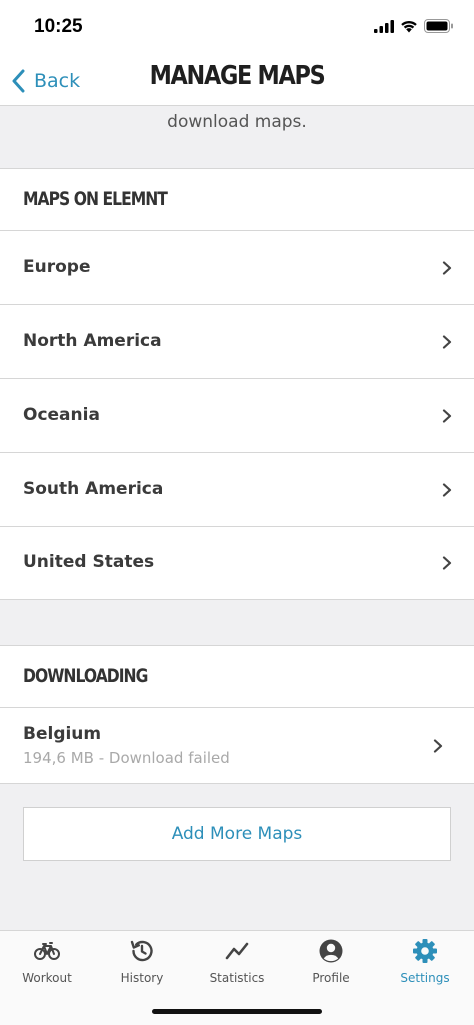  I want to click on history-icon, so click(141, 951).